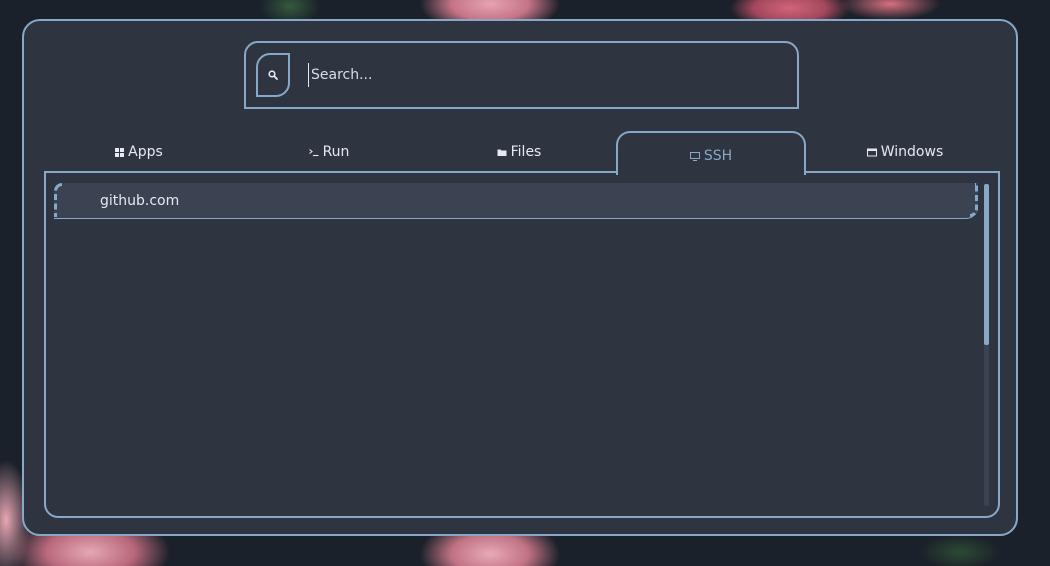 This screenshot has height=566, width=1050. I want to click on scrollbar-thumb, so click(986, 264).